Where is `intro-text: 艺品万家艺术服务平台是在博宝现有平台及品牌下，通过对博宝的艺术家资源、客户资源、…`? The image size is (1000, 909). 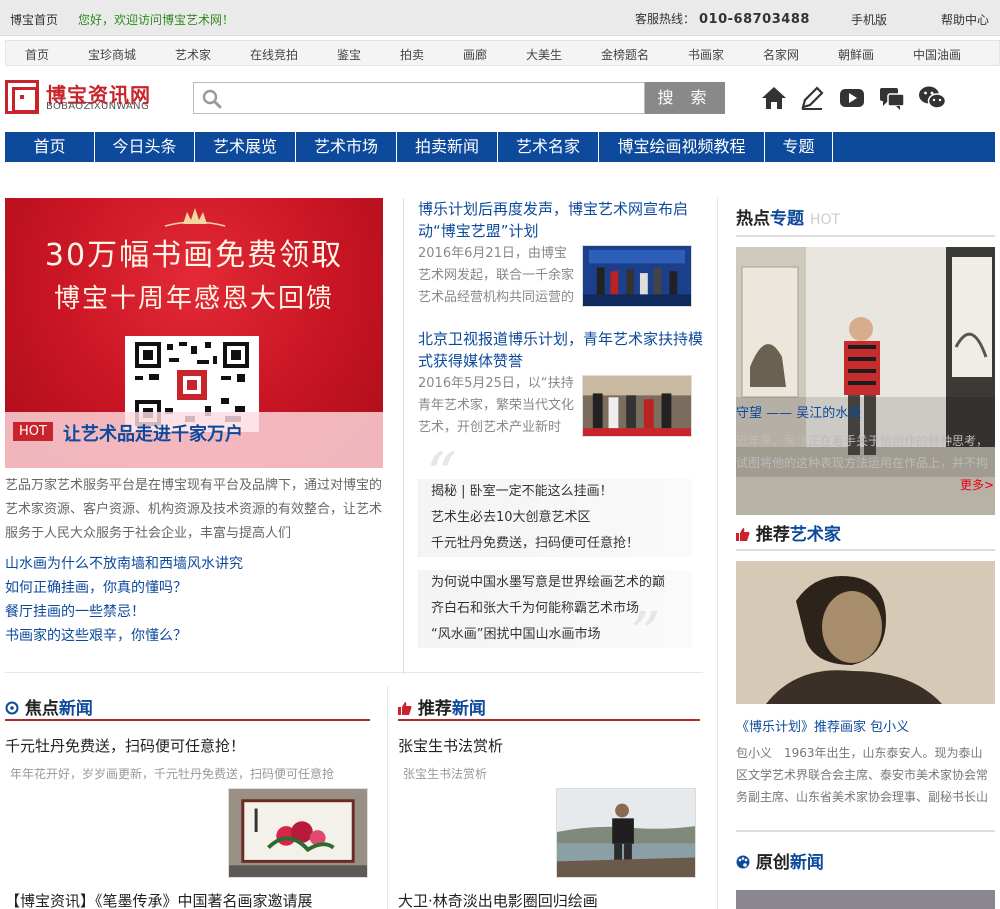
intro-text: 艺品万家艺术服务平台是在博宝现有平台及品牌下，通过对博宝的艺术家资源、客户资源、… is located at coordinates (194, 509).